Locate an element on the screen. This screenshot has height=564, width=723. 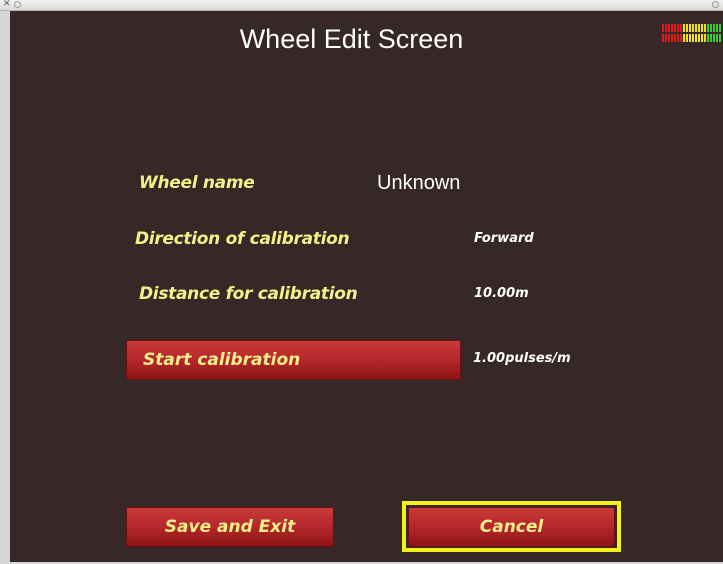
window-menu-icon is located at coordinates (17, 4).